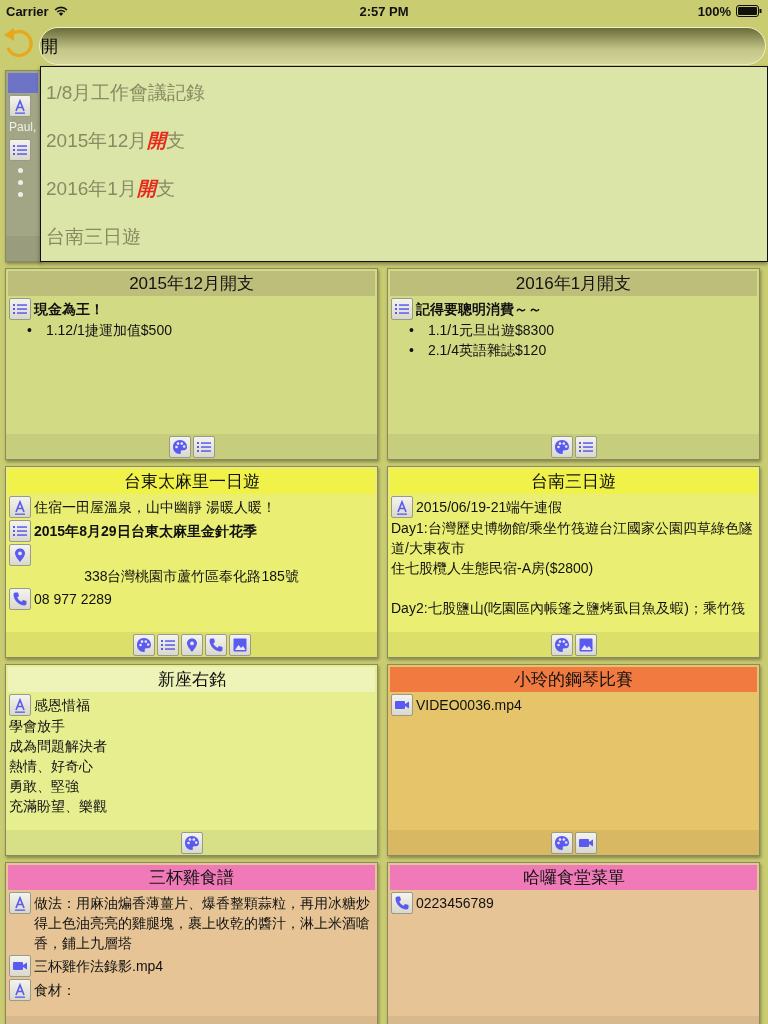 This screenshot has height=1024, width=768. What do you see at coordinates (714, 11) in the screenshot?
I see `battery-percent: 100%` at bounding box center [714, 11].